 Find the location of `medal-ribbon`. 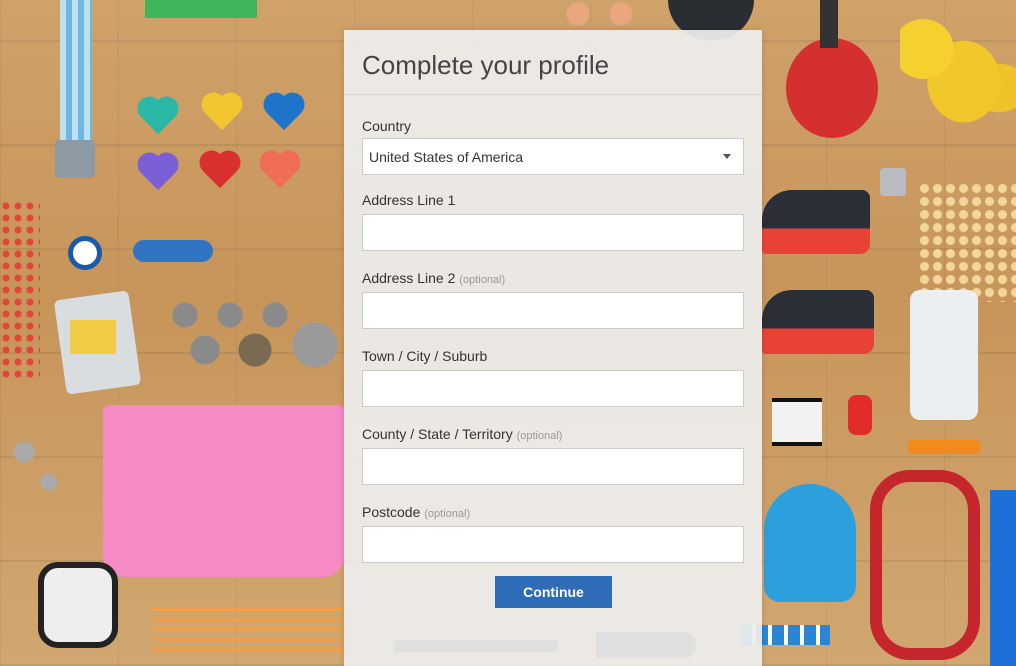

medal-ribbon is located at coordinates (76, 70).